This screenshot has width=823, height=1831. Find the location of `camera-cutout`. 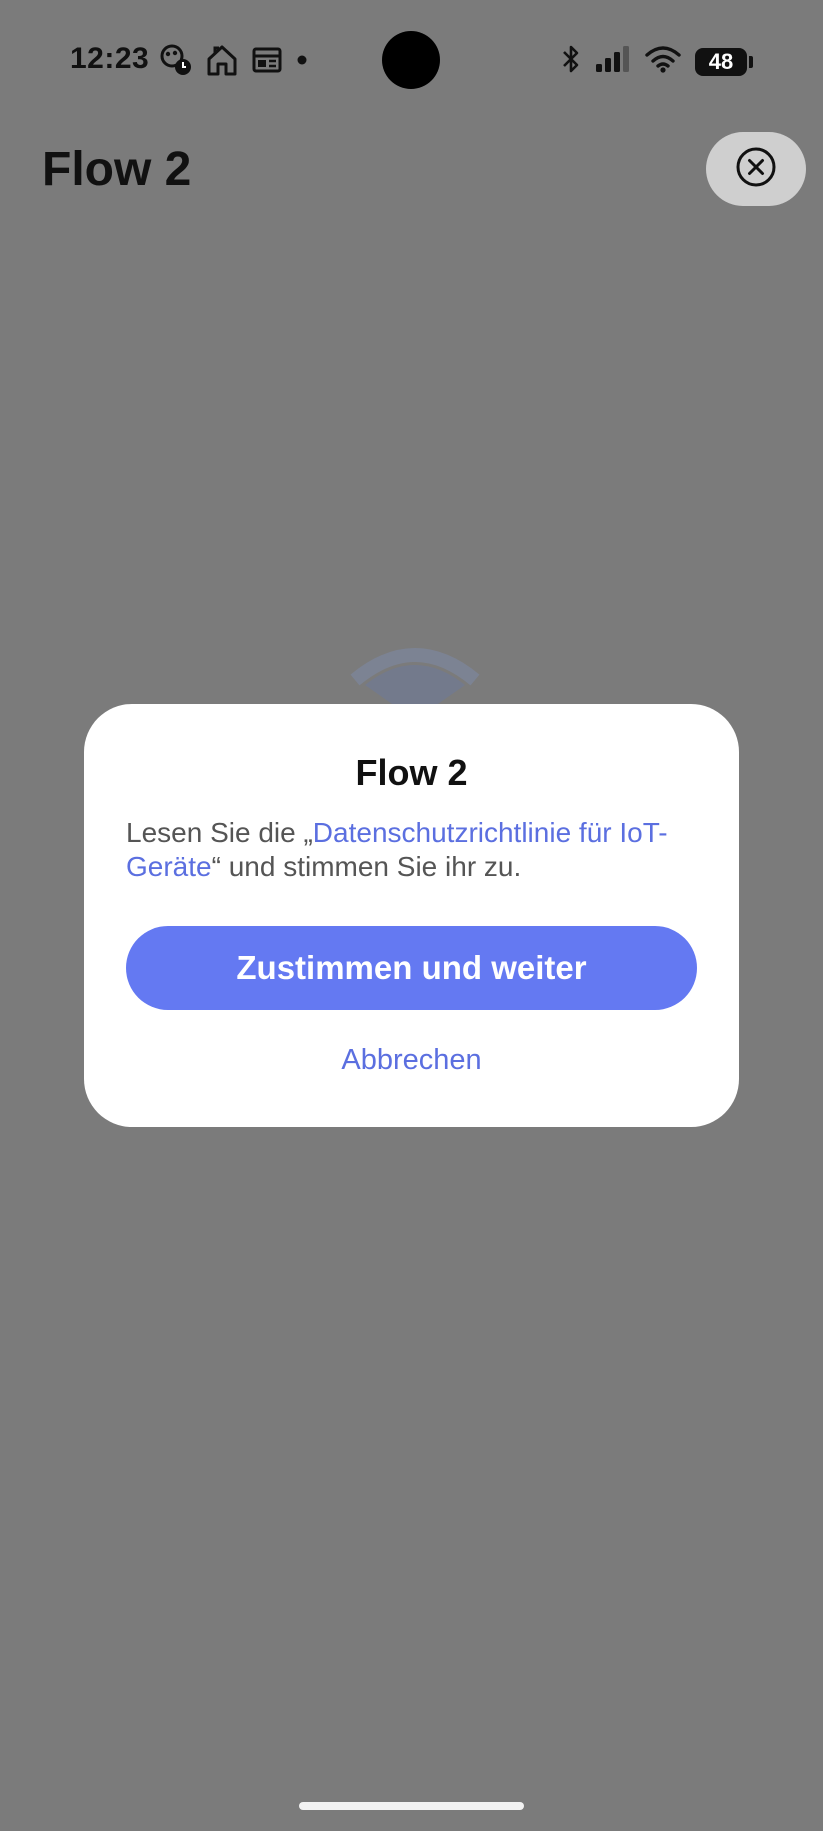

camera-cutout is located at coordinates (411, 60).